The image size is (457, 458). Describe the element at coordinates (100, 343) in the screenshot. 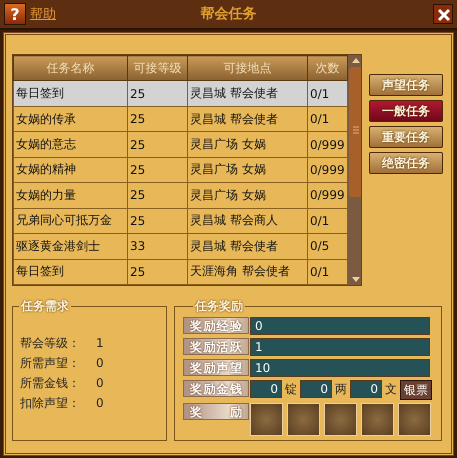

I see `requirement-value: 1` at that location.